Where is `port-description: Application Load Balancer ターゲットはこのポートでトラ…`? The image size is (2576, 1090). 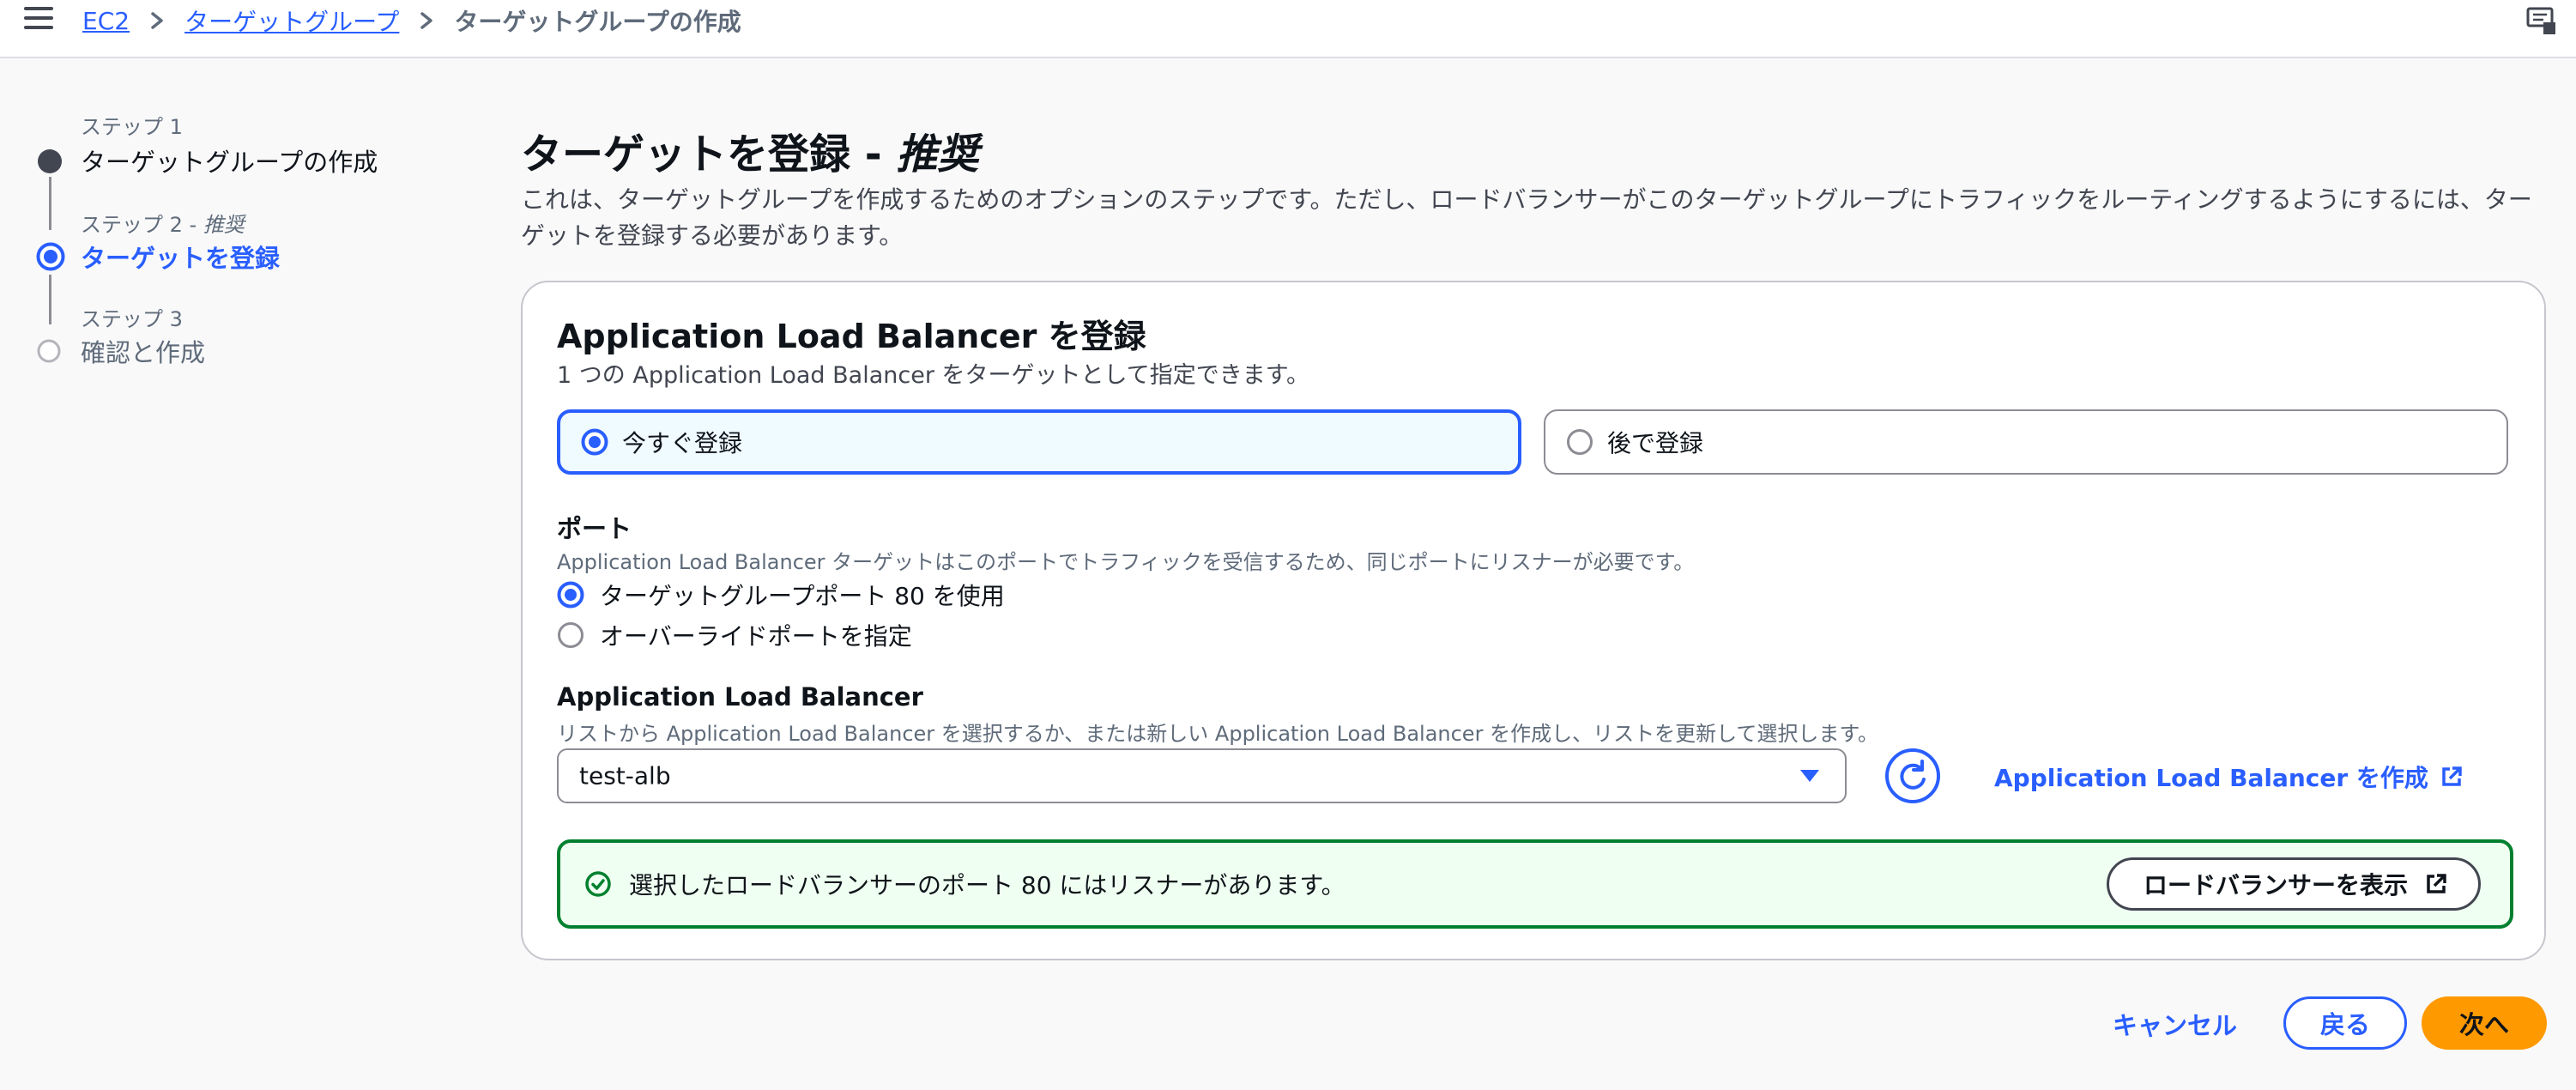 port-description: Application Load Balancer ターゲットはこのポートでトラ… is located at coordinates (1126, 562).